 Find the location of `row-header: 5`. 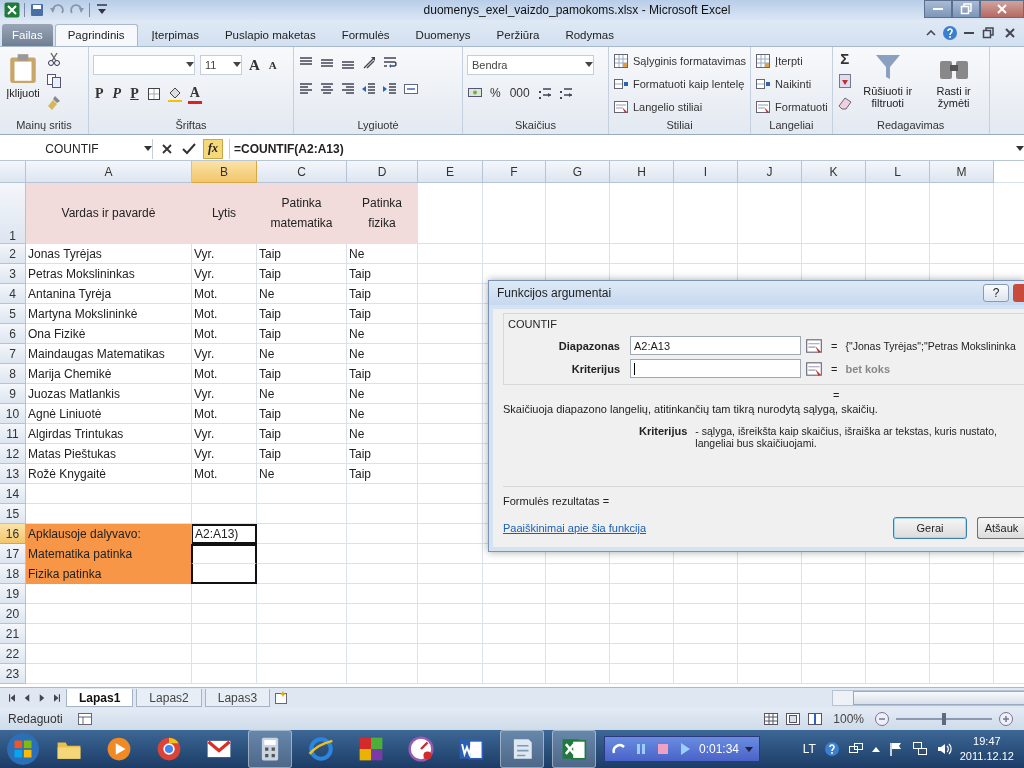

row-header: 5 is located at coordinates (13, 314).